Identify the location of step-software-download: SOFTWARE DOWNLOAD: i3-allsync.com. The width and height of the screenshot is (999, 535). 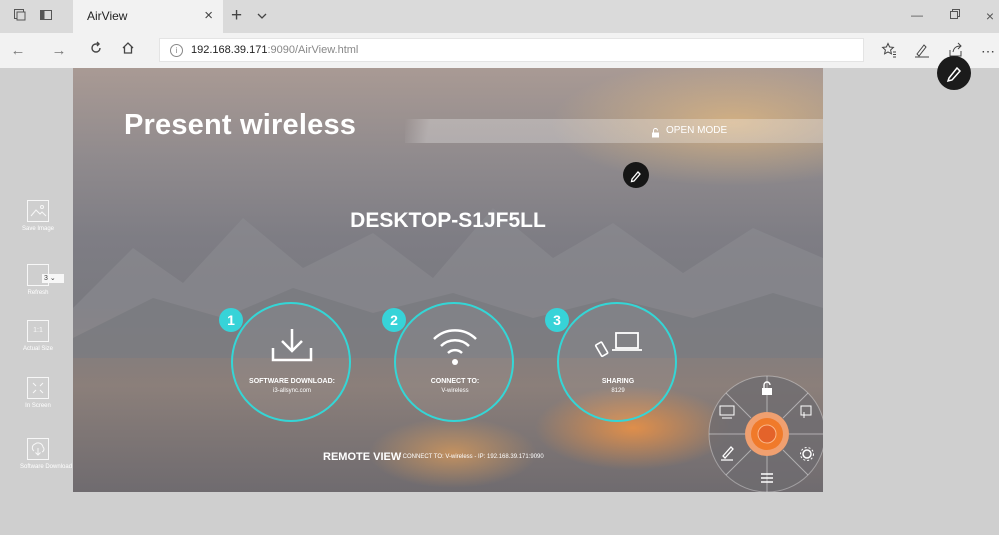
(291, 362).